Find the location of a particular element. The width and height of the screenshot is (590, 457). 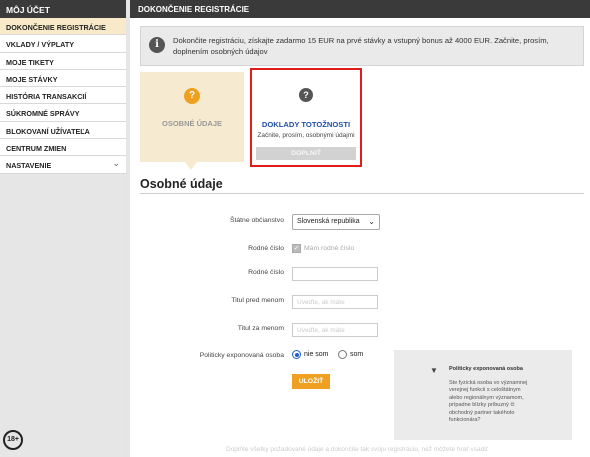

sidebar-item-complete-registration: DOKONČENIE REGISTRÁCIE is located at coordinates (63, 27).